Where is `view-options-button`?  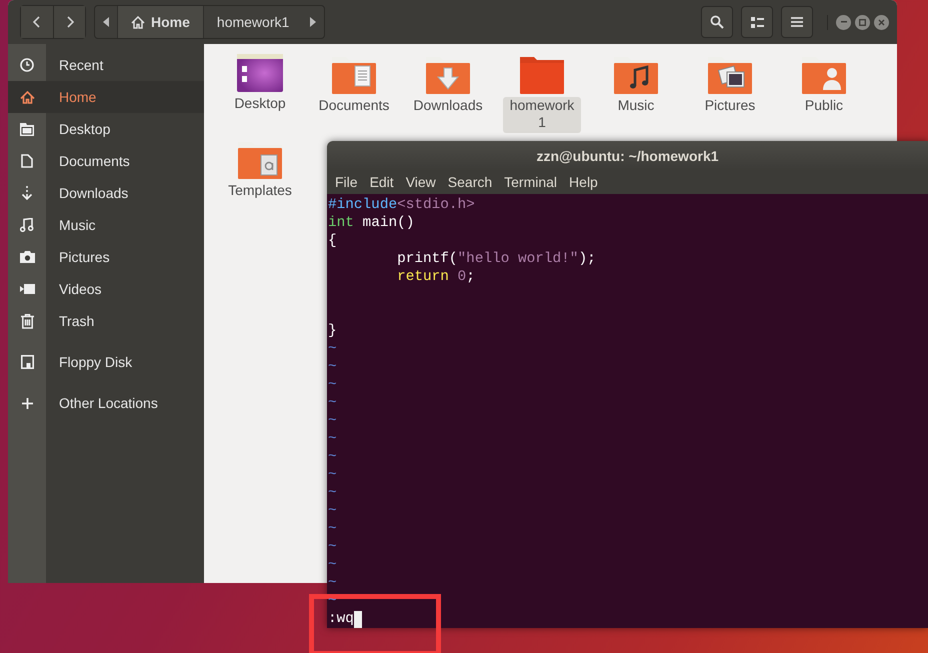 view-options-button is located at coordinates (757, 22).